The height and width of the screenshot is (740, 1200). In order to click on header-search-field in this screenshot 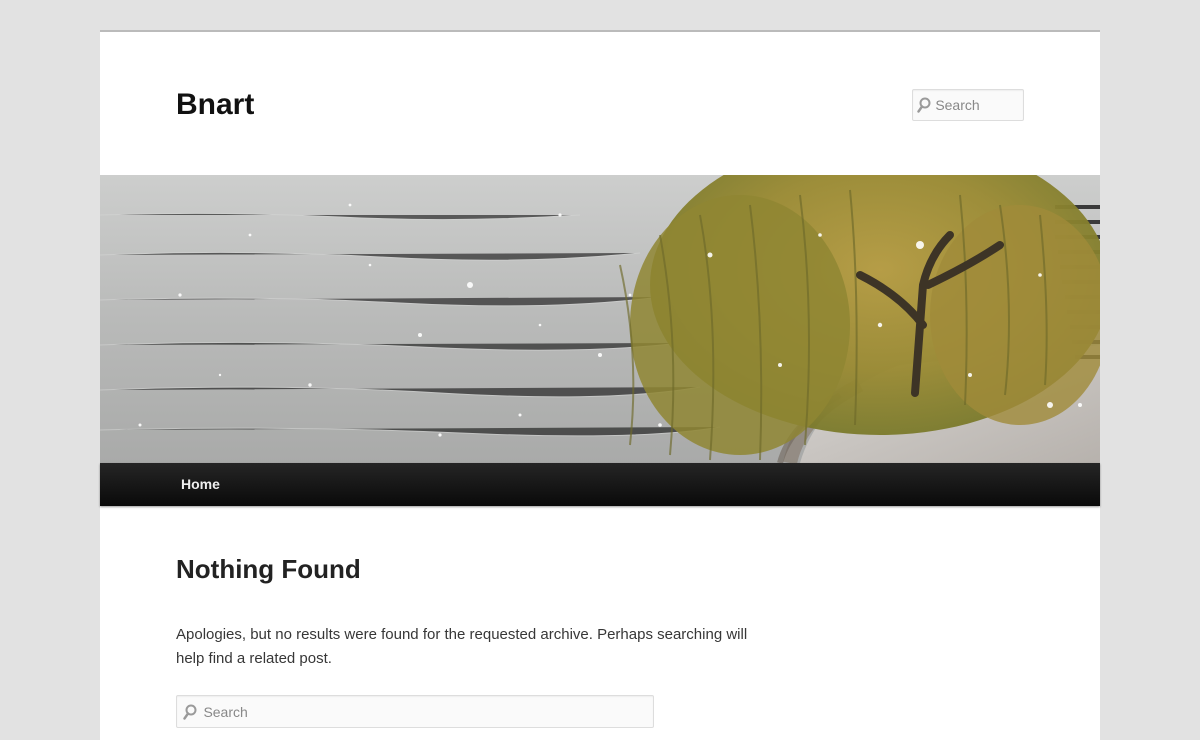, I will do `click(968, 105)`.